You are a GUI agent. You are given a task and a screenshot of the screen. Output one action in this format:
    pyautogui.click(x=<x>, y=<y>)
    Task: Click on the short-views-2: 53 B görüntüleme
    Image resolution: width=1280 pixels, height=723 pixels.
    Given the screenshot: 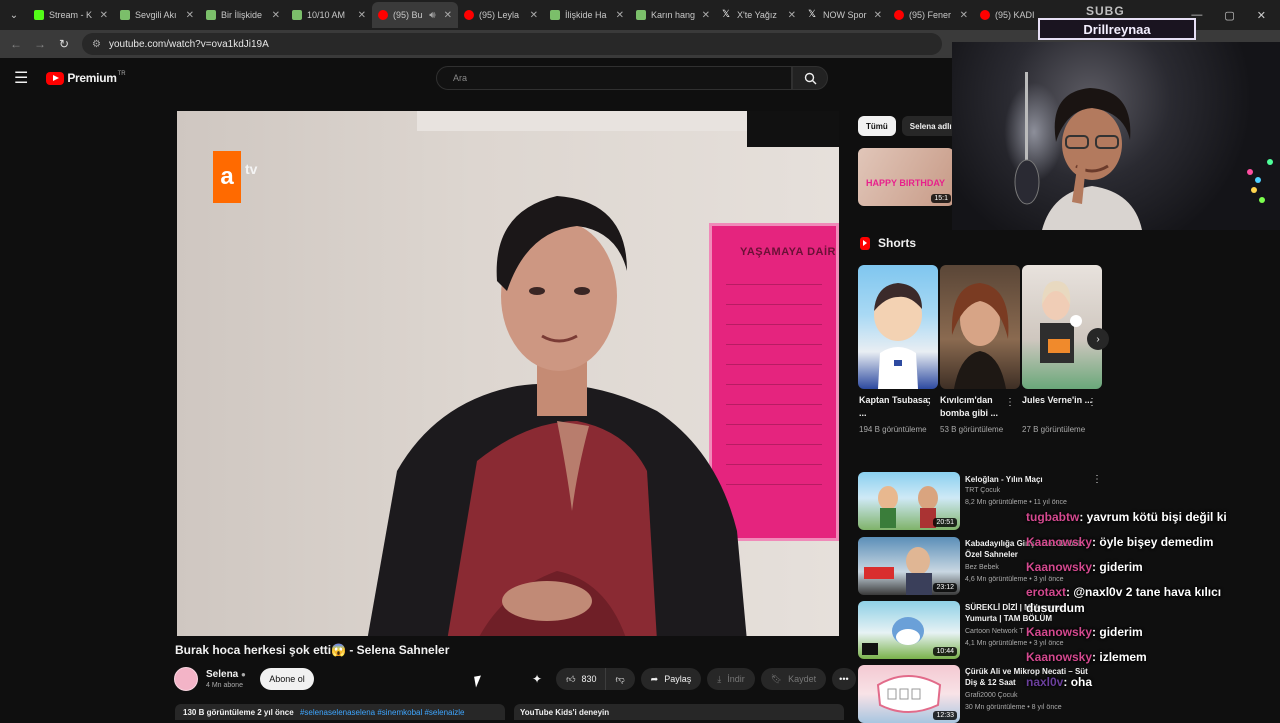 What is the action you would take?
    pyautogui.click(x=972, y=429)
    